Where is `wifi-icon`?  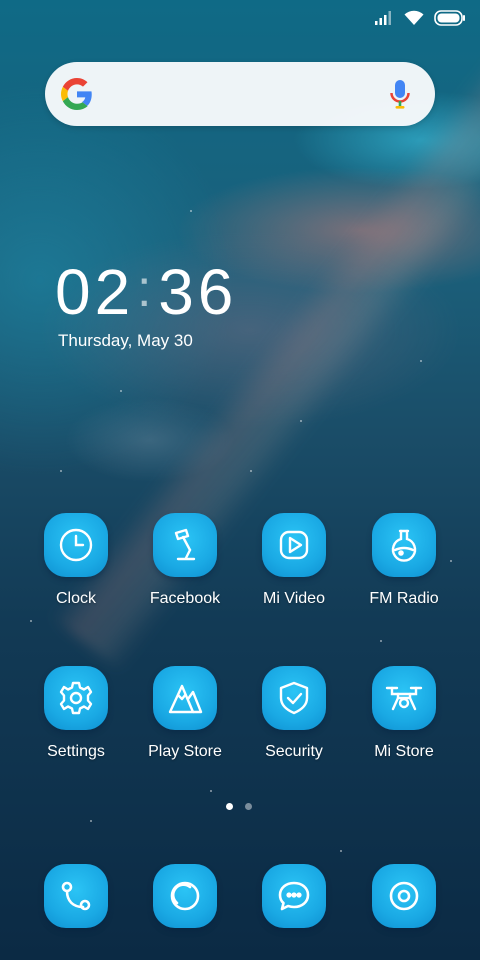 wifi-icon is located at coordinates (414, 18).